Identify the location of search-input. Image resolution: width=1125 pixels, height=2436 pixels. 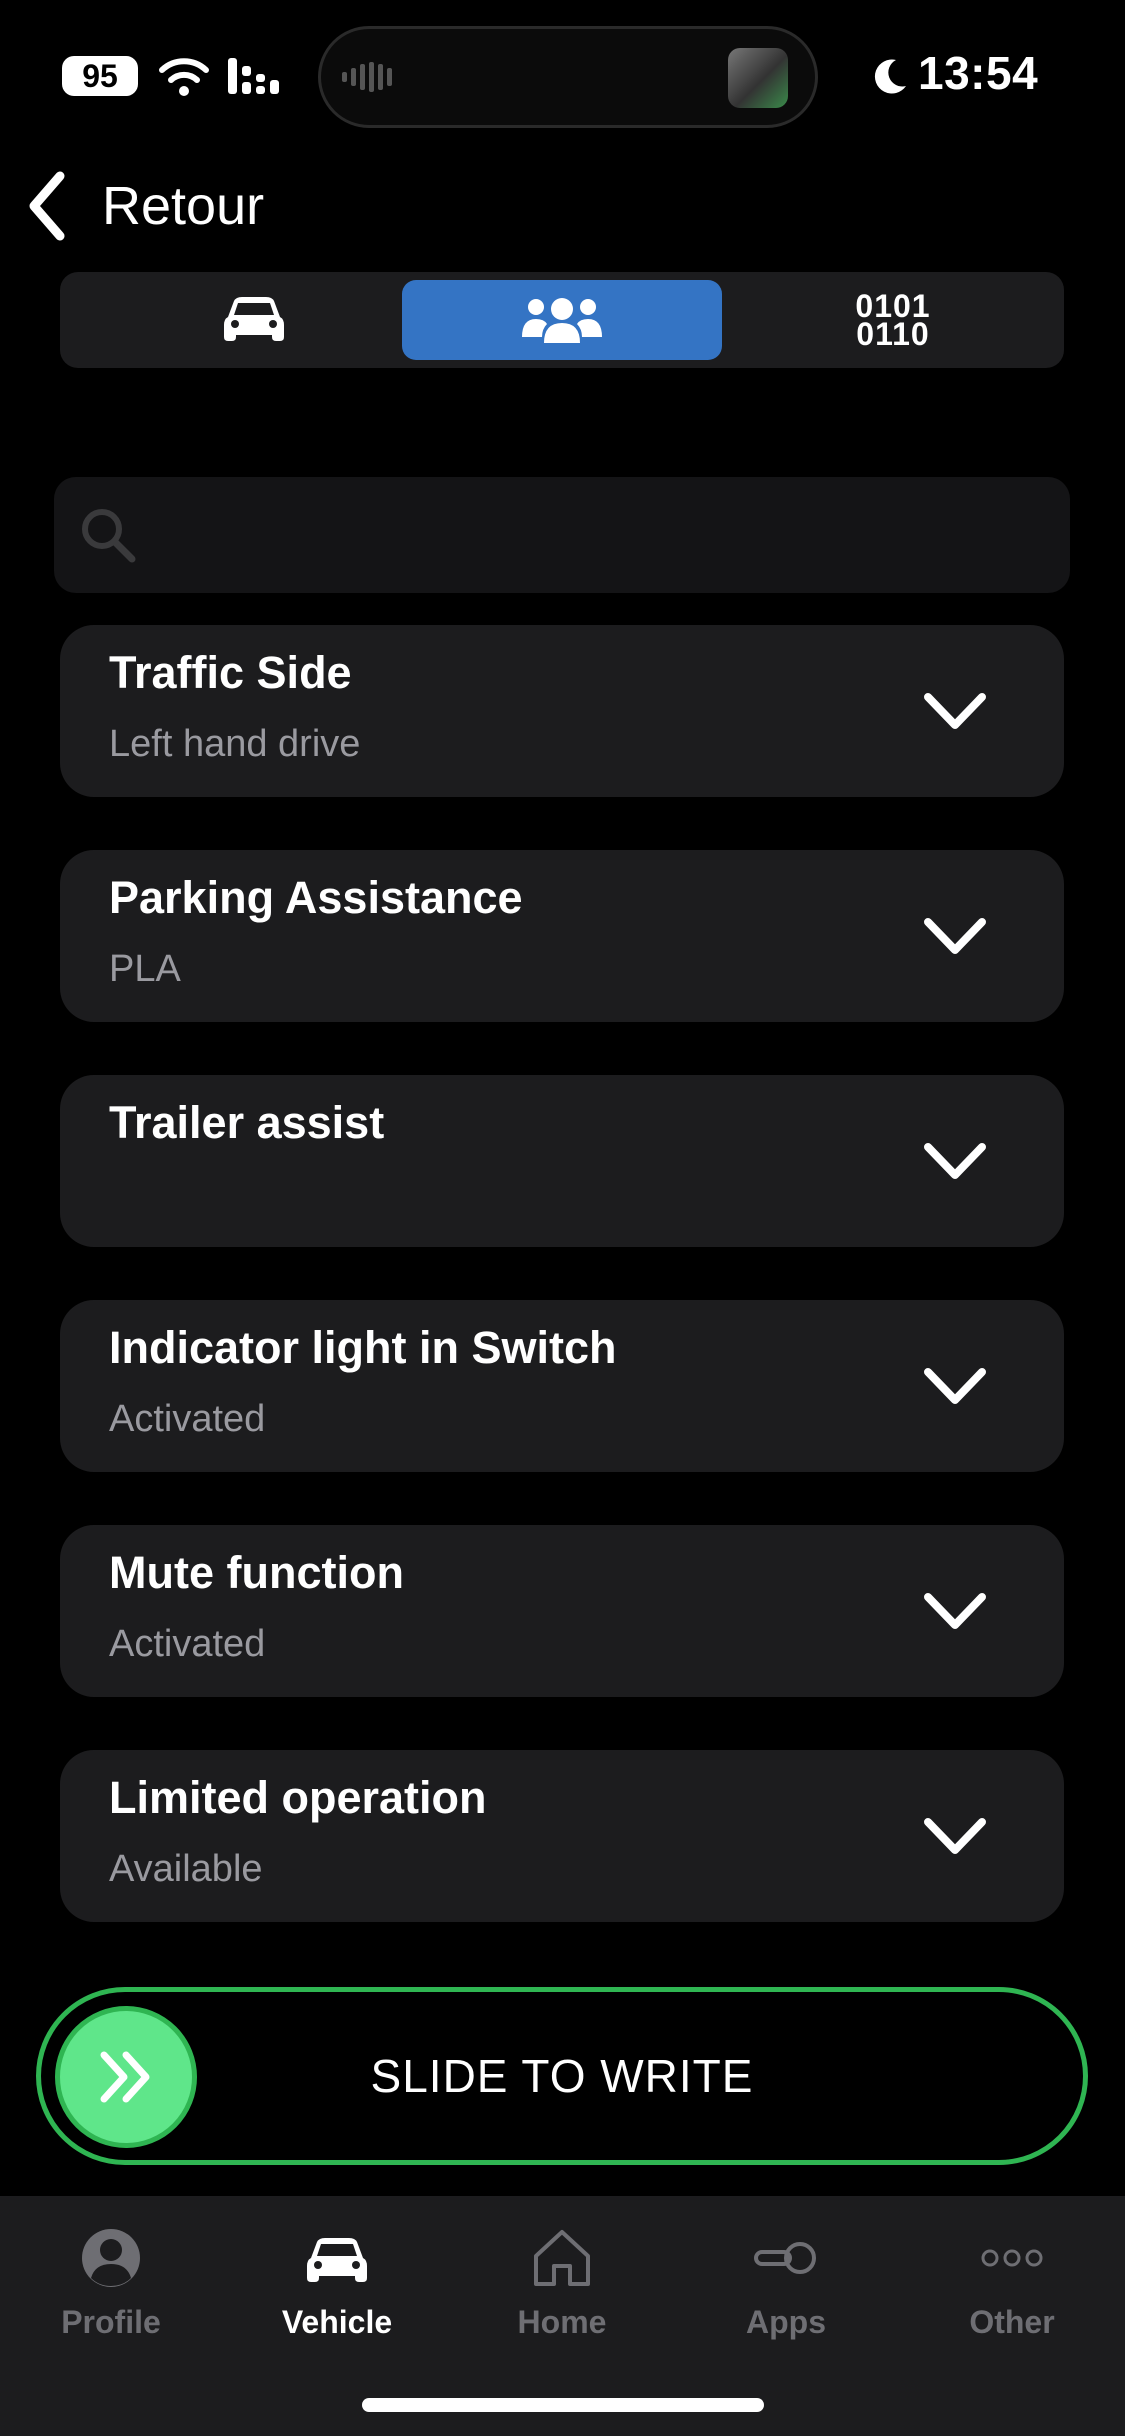
(594, 535).